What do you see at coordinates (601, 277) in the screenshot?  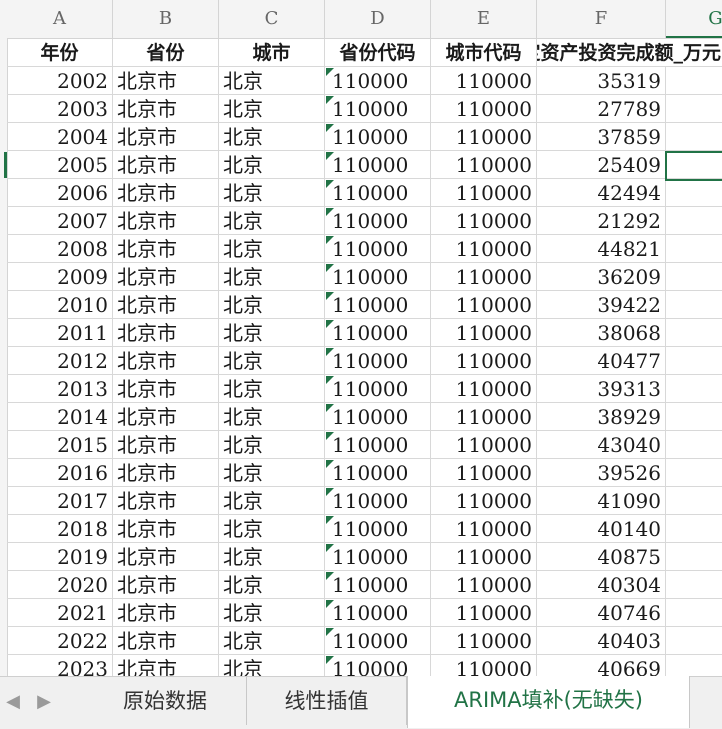 I see `investment-cell: 36209` at bounding box center [601, 277].